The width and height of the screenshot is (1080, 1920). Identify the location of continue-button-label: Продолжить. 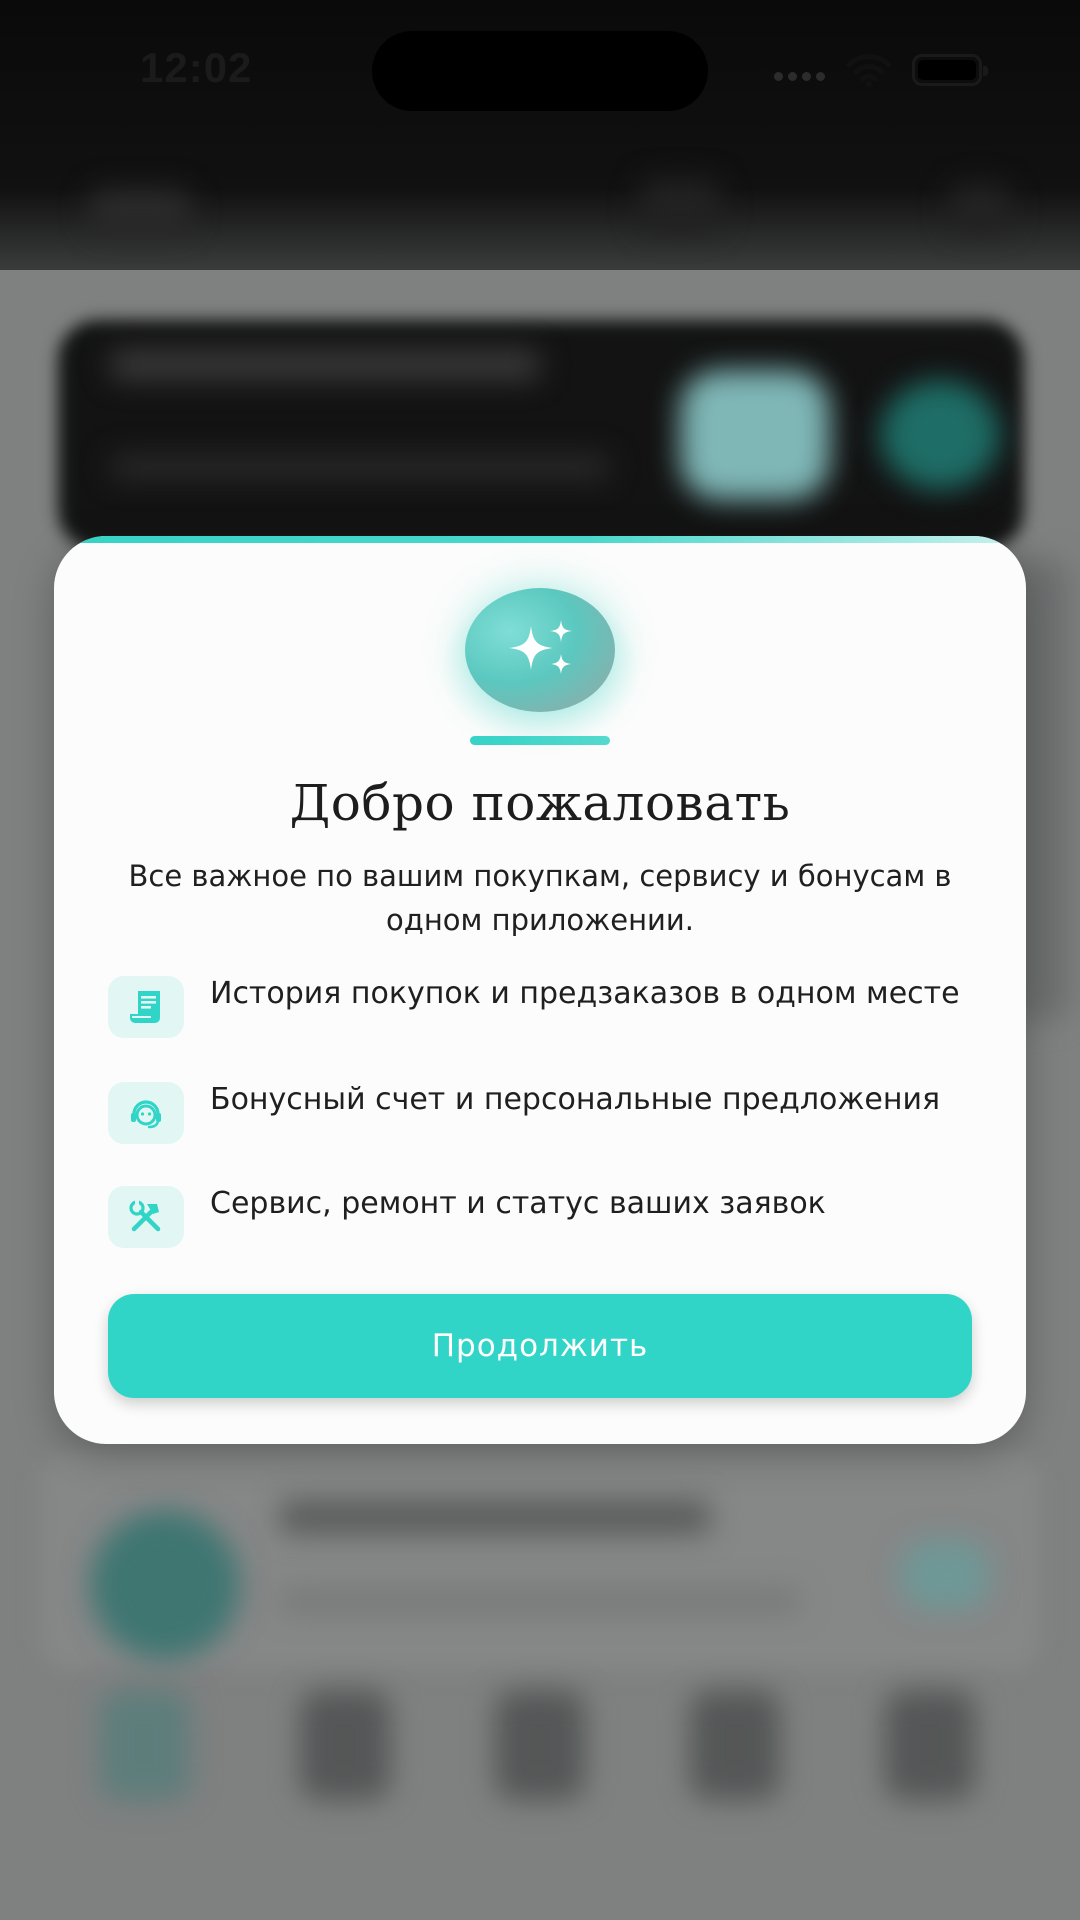
(540, 1346).